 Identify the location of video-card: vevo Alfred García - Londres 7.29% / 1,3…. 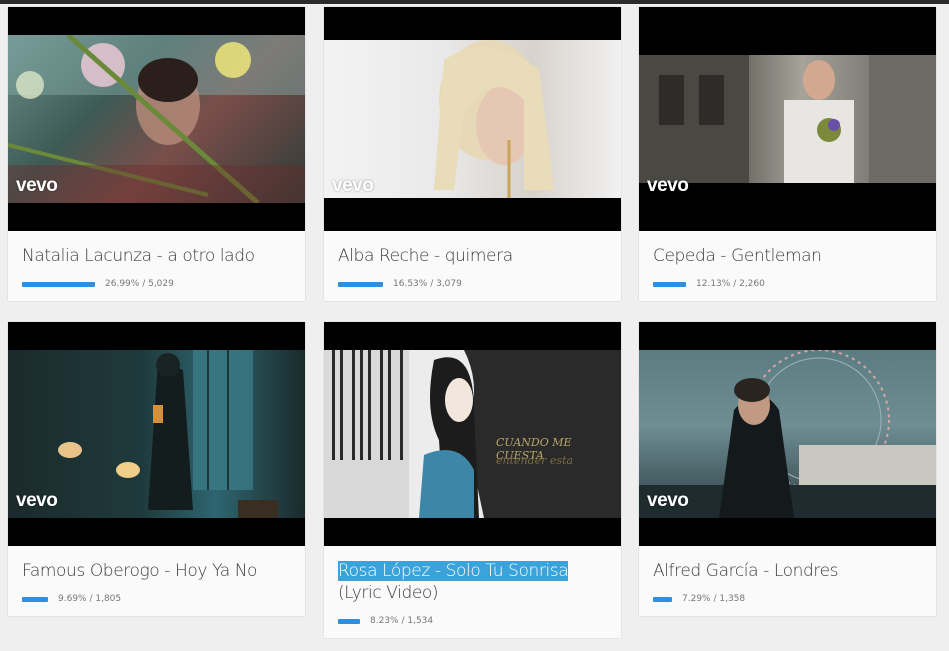
(787, 469).